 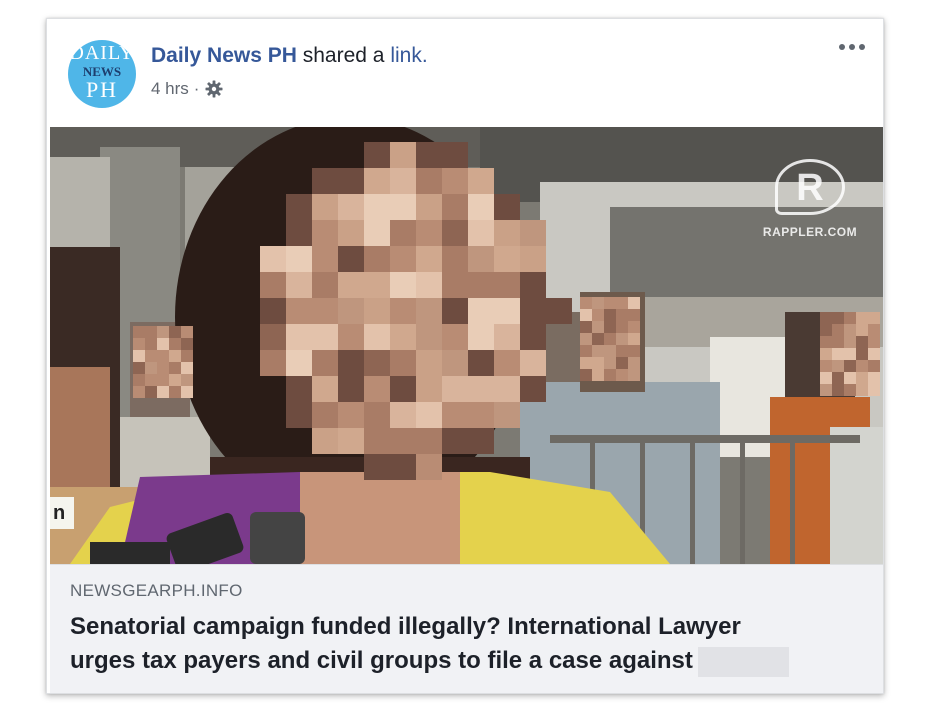 I want to click on shared-link-link: link., so click(x=408, y=55).